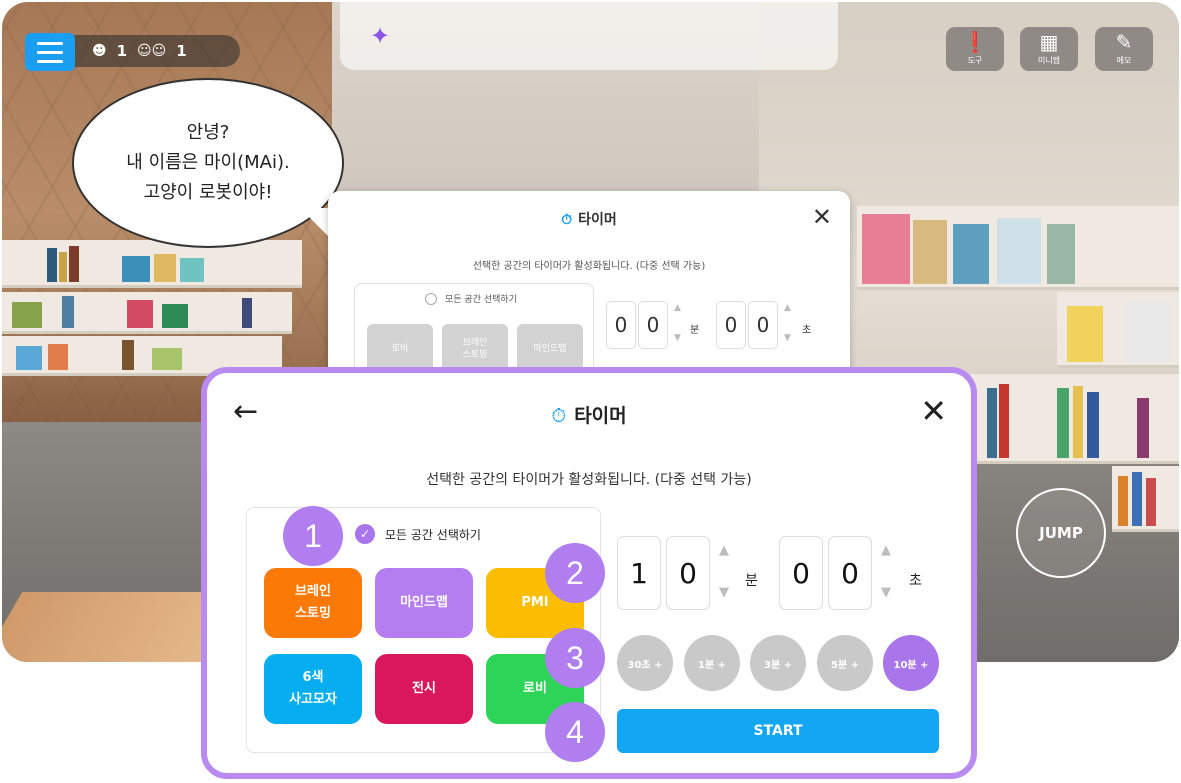 Image resolution: width=1181 pixels, height=783 pixels. I want to click on space-chip-brainstorming: 브레인 스토밍, so click(313, 603).